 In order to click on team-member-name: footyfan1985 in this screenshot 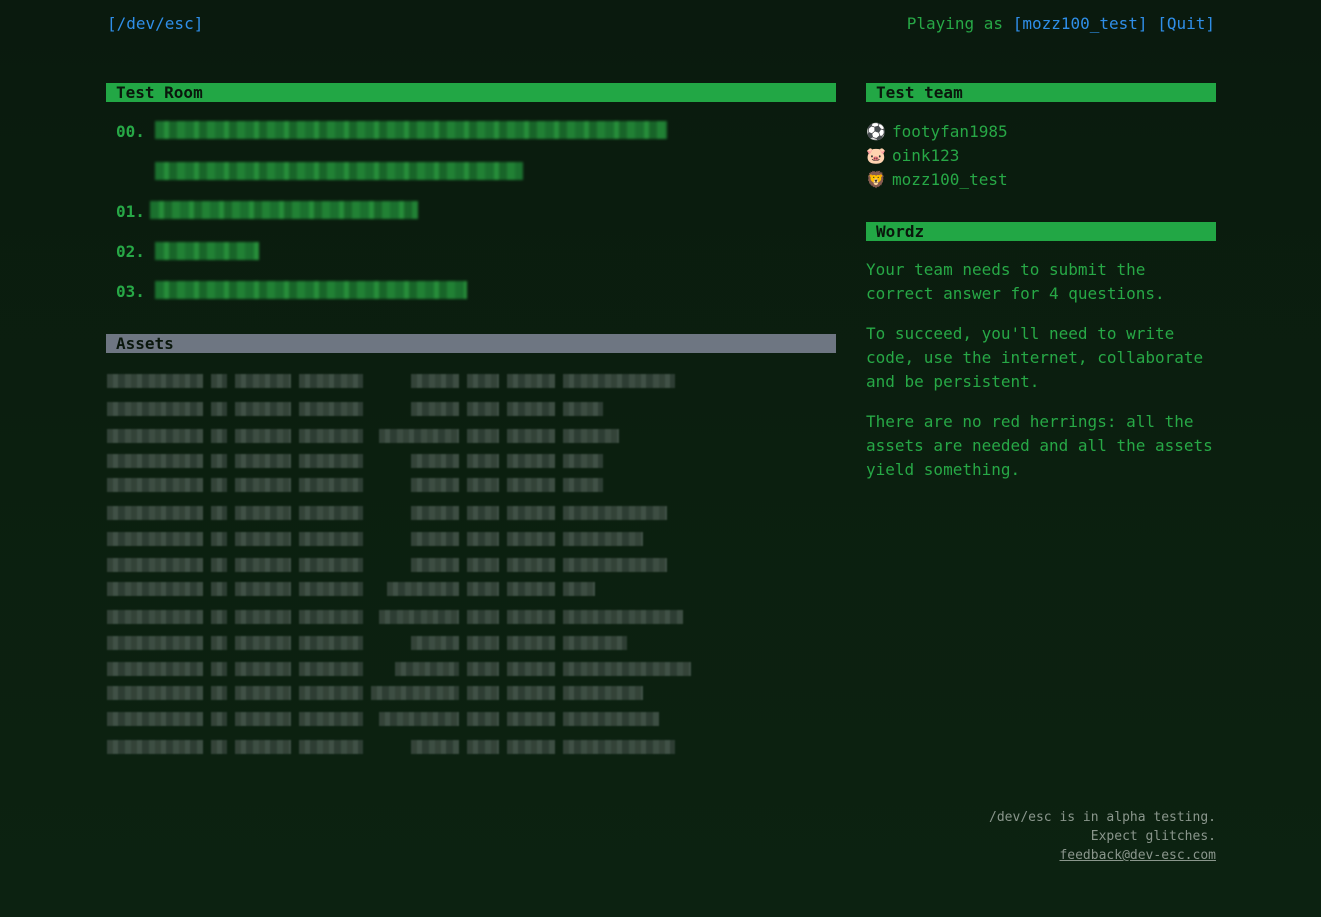, I will do `click(950, 131)`.